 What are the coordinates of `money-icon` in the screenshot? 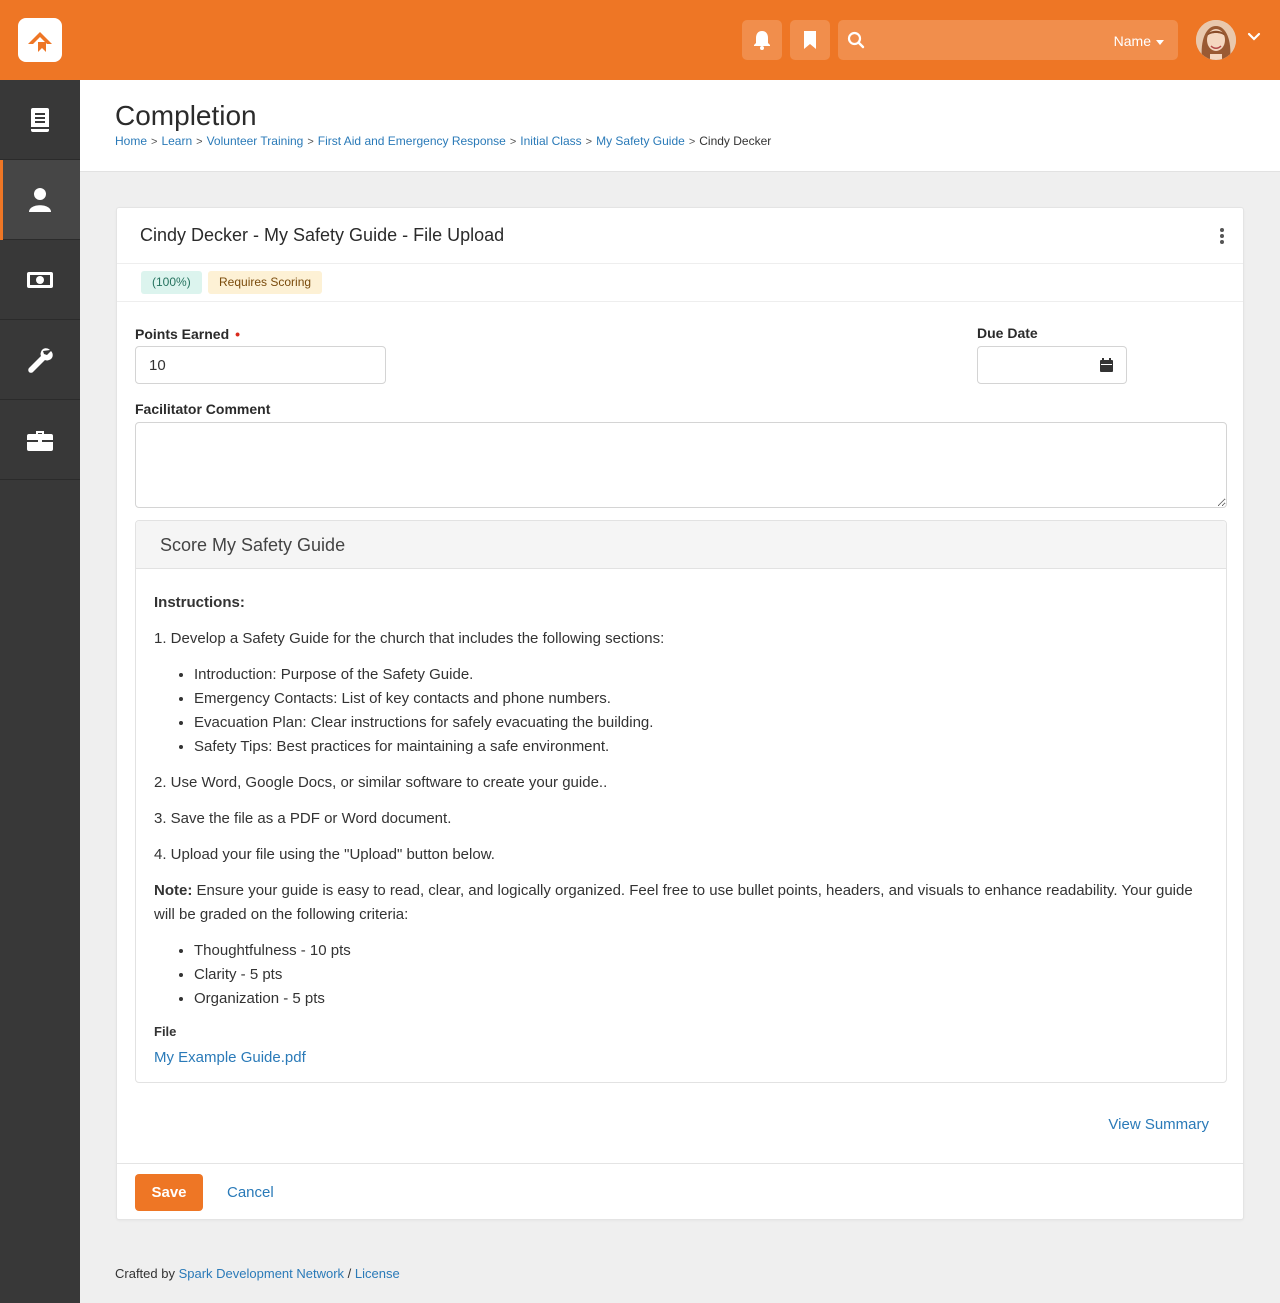 It's located at (40, 280).